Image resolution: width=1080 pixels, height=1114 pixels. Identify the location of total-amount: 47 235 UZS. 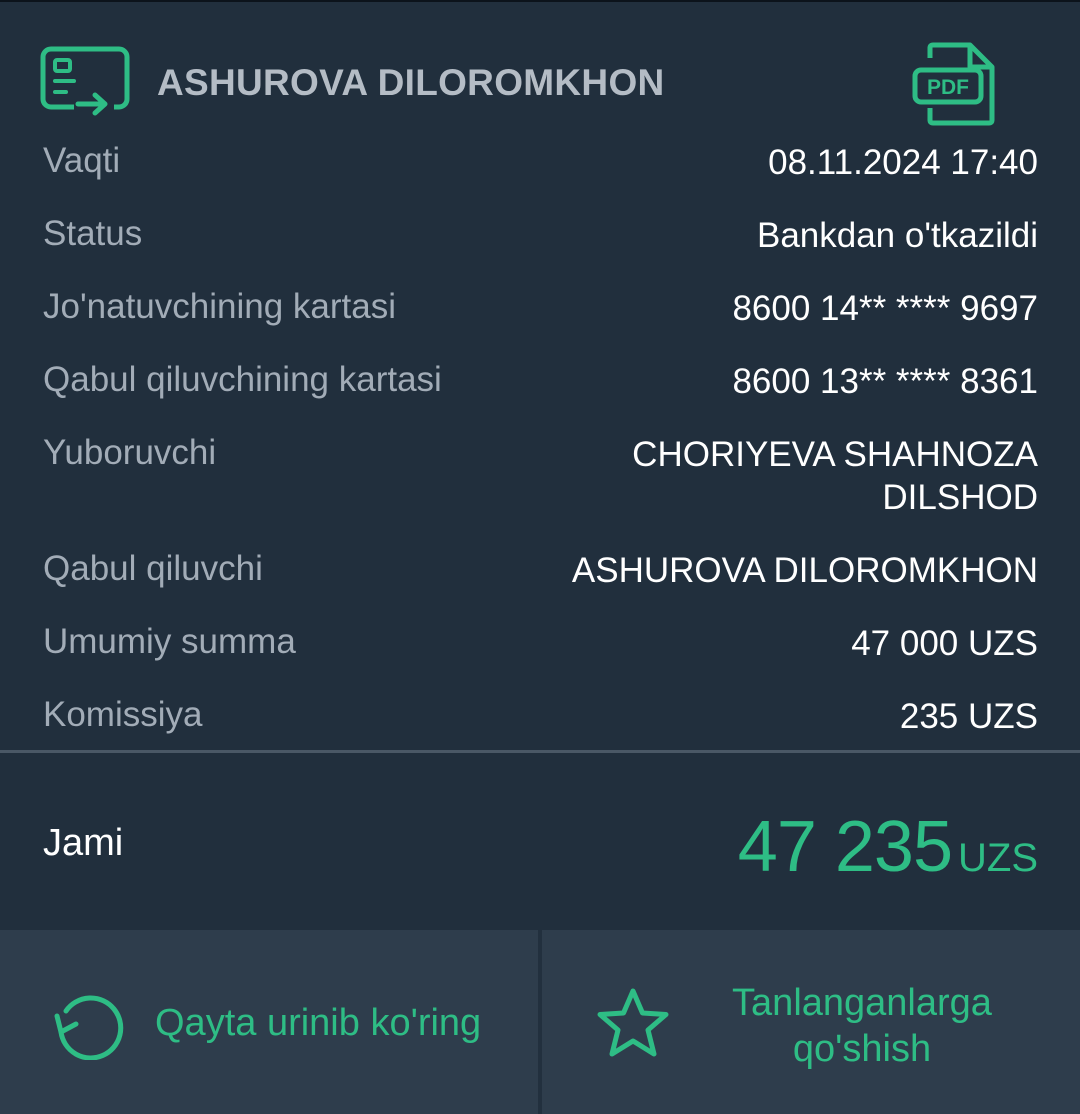
(888, 847).